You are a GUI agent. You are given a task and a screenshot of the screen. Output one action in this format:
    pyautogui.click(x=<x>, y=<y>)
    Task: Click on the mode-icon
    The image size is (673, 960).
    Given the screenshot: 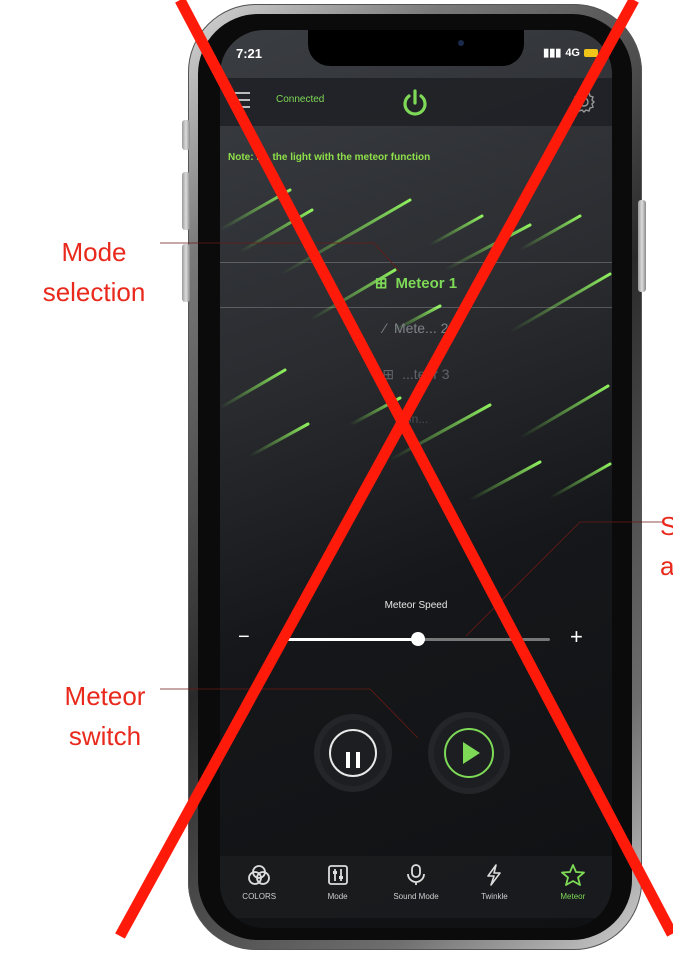 What is the action you would take?
    pyautogui.click(x=337, y=875)
    